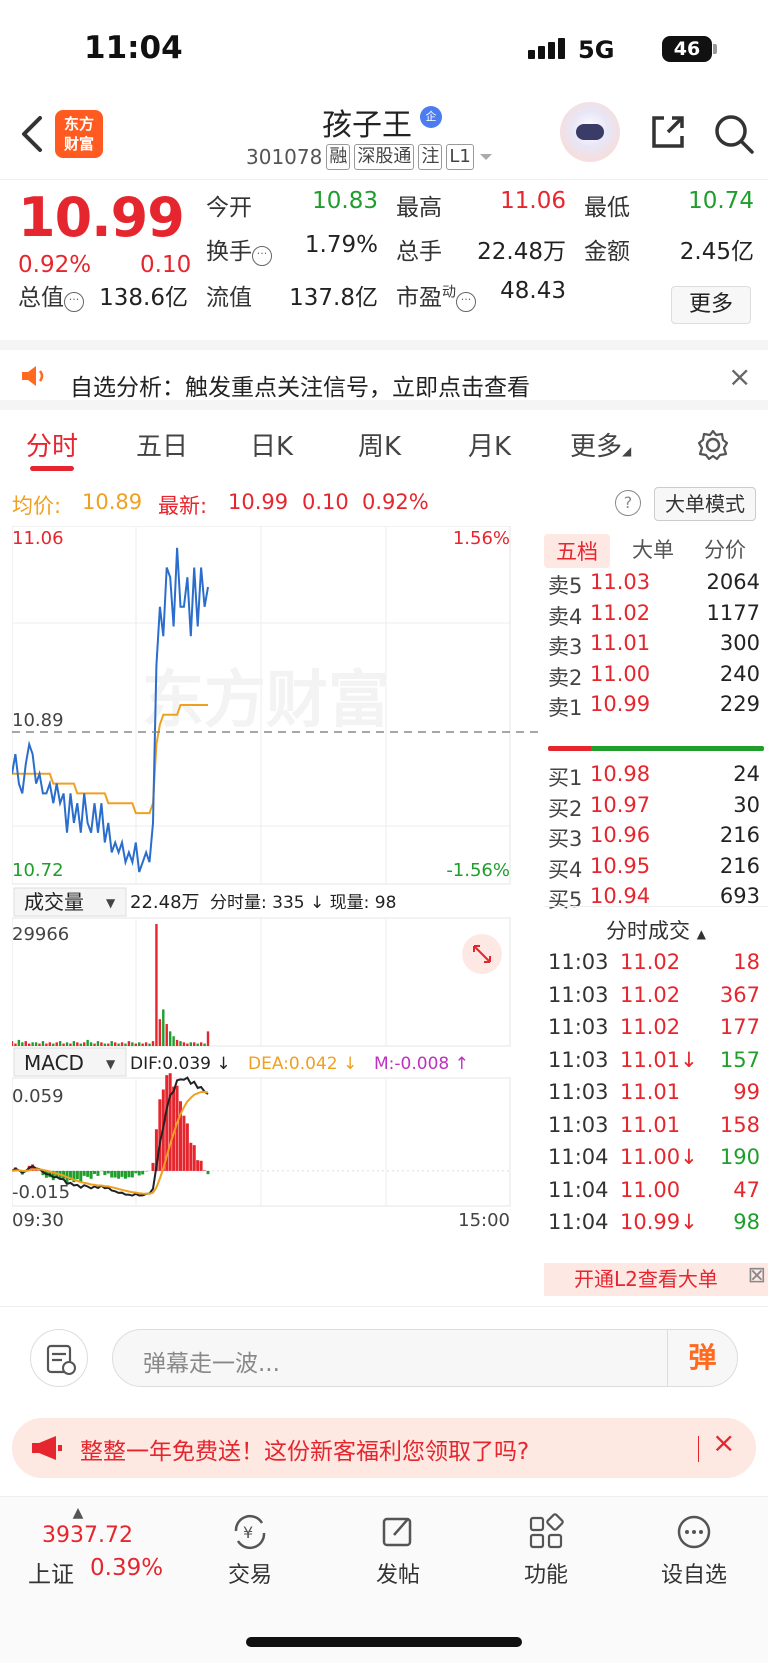 Image resolution: width=768 pixels, height=1663 pixels. I want to click on ask-row: 卖2 11.00 240, so click(656, 678).